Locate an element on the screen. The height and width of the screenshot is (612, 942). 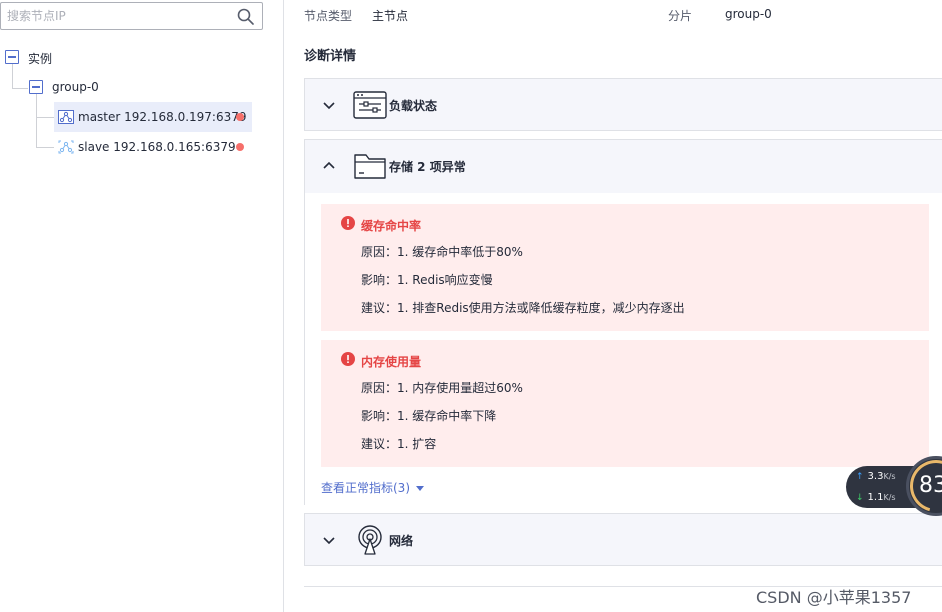
upload-speed: ↑ 3.3K/s is located at coordinates (876, 476).